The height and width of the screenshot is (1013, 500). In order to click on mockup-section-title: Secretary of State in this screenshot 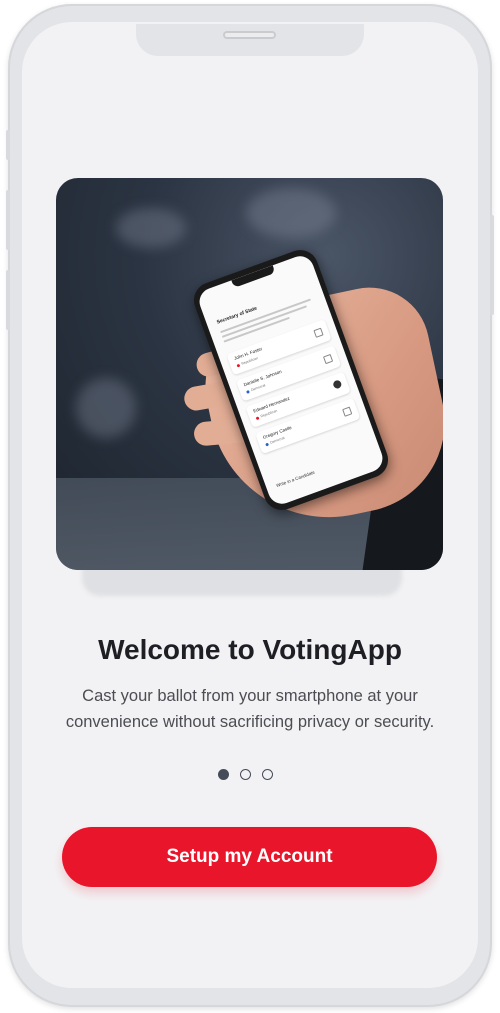, I will do `click(236, 315)`.